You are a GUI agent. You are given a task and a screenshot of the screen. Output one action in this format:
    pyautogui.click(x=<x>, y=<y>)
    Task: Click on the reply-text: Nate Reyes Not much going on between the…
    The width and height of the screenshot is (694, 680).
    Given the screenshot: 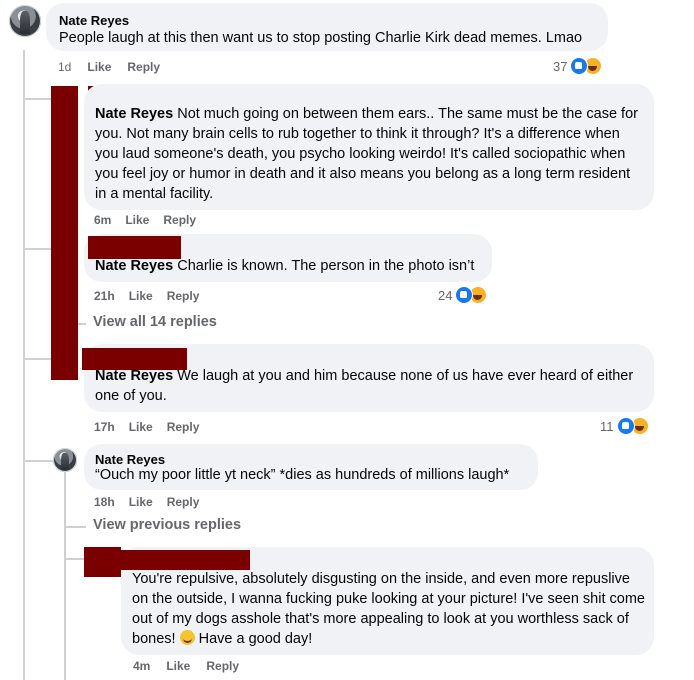 What is the action you would take?
    pyautogui.click(x=370, y=154)
    